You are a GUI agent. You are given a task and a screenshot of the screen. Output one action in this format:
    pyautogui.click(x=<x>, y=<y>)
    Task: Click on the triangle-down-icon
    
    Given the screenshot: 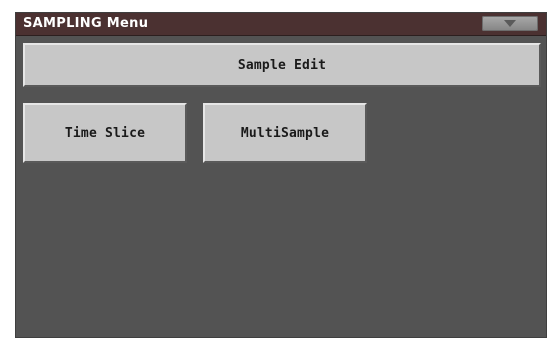 What is the action you would take?
    pyautogui.click(x=510, y=23)
    